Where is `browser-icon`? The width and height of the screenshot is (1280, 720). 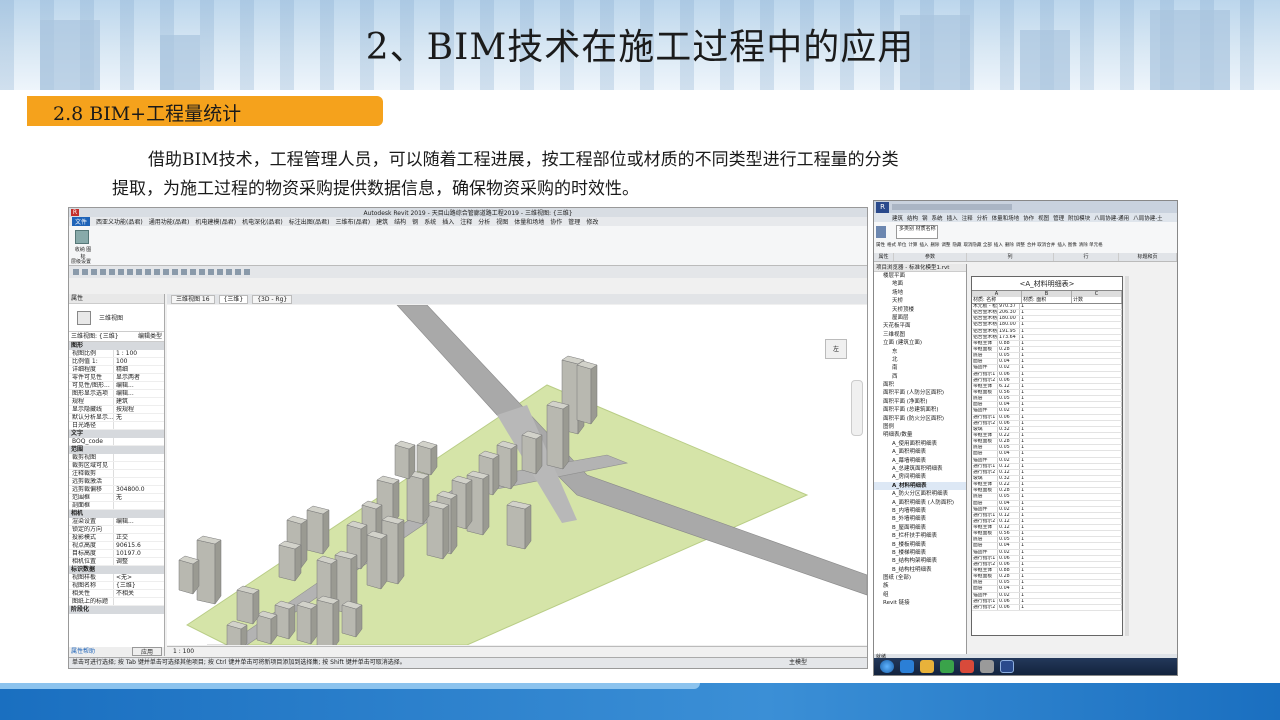 browser-icon is located at coordinates (907, 666).